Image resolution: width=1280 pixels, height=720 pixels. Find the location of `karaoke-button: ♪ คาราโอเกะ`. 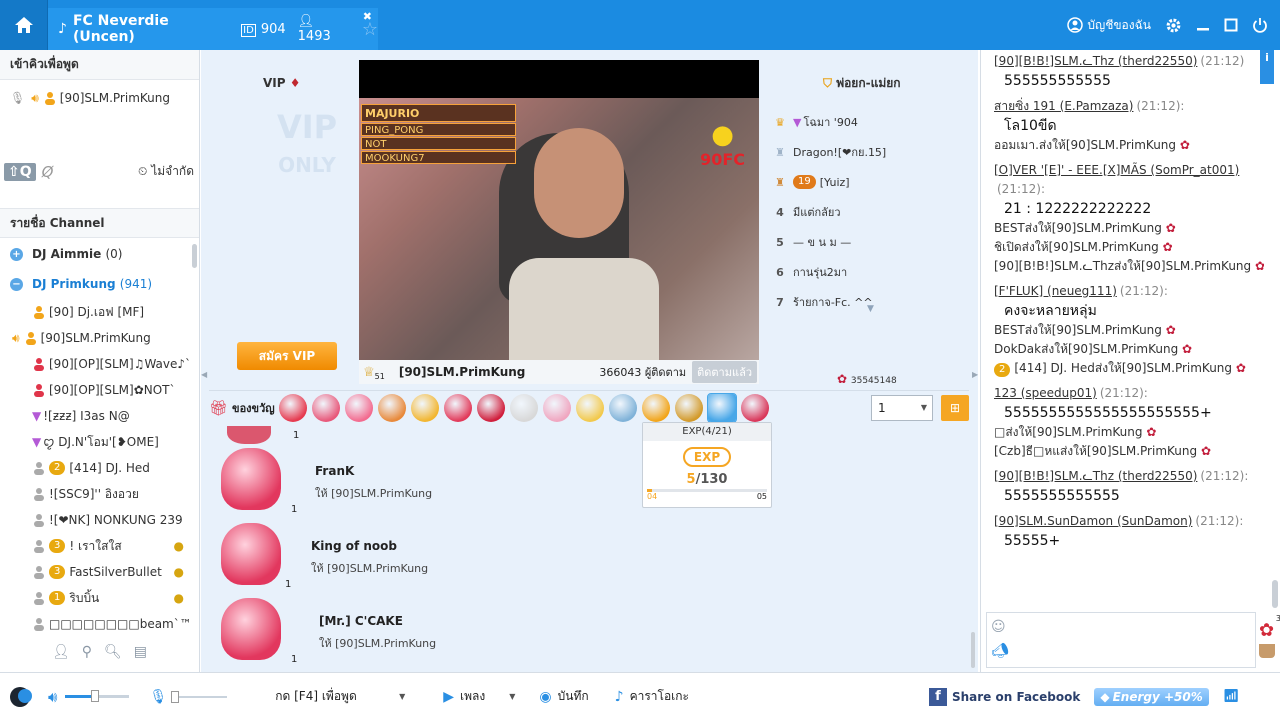

karaoke-button: ♪ คาราโอเกะ is located at coordinates (652, 696).